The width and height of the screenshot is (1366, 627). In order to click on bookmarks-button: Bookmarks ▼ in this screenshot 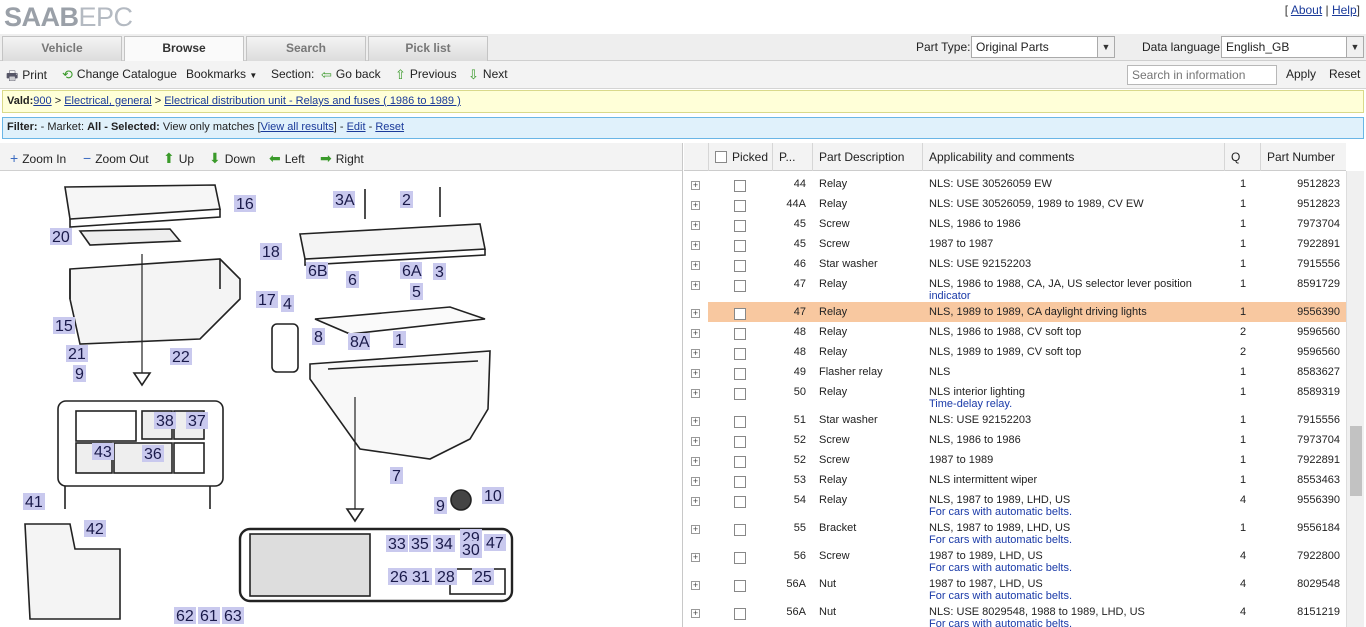, I will do `click(221, 74)`.